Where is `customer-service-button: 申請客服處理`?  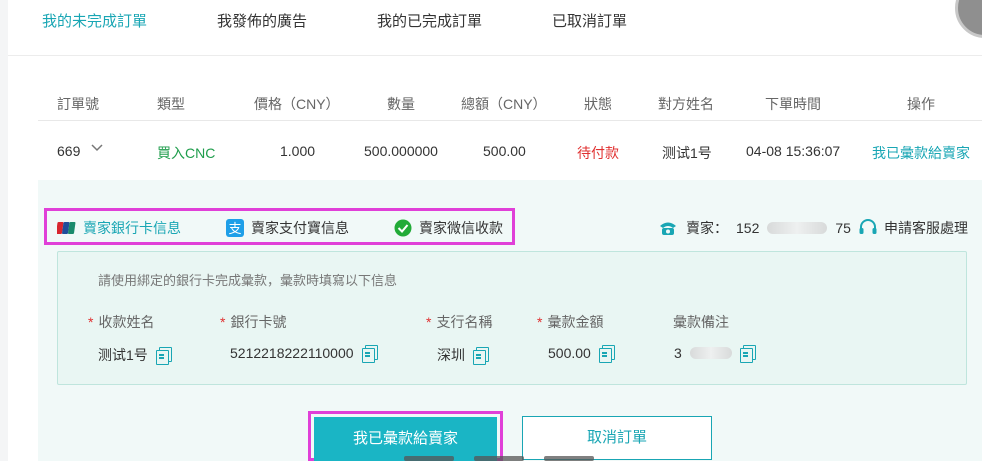
customer-service-button: 申請客服處理 is located at coordinates (913, 228).